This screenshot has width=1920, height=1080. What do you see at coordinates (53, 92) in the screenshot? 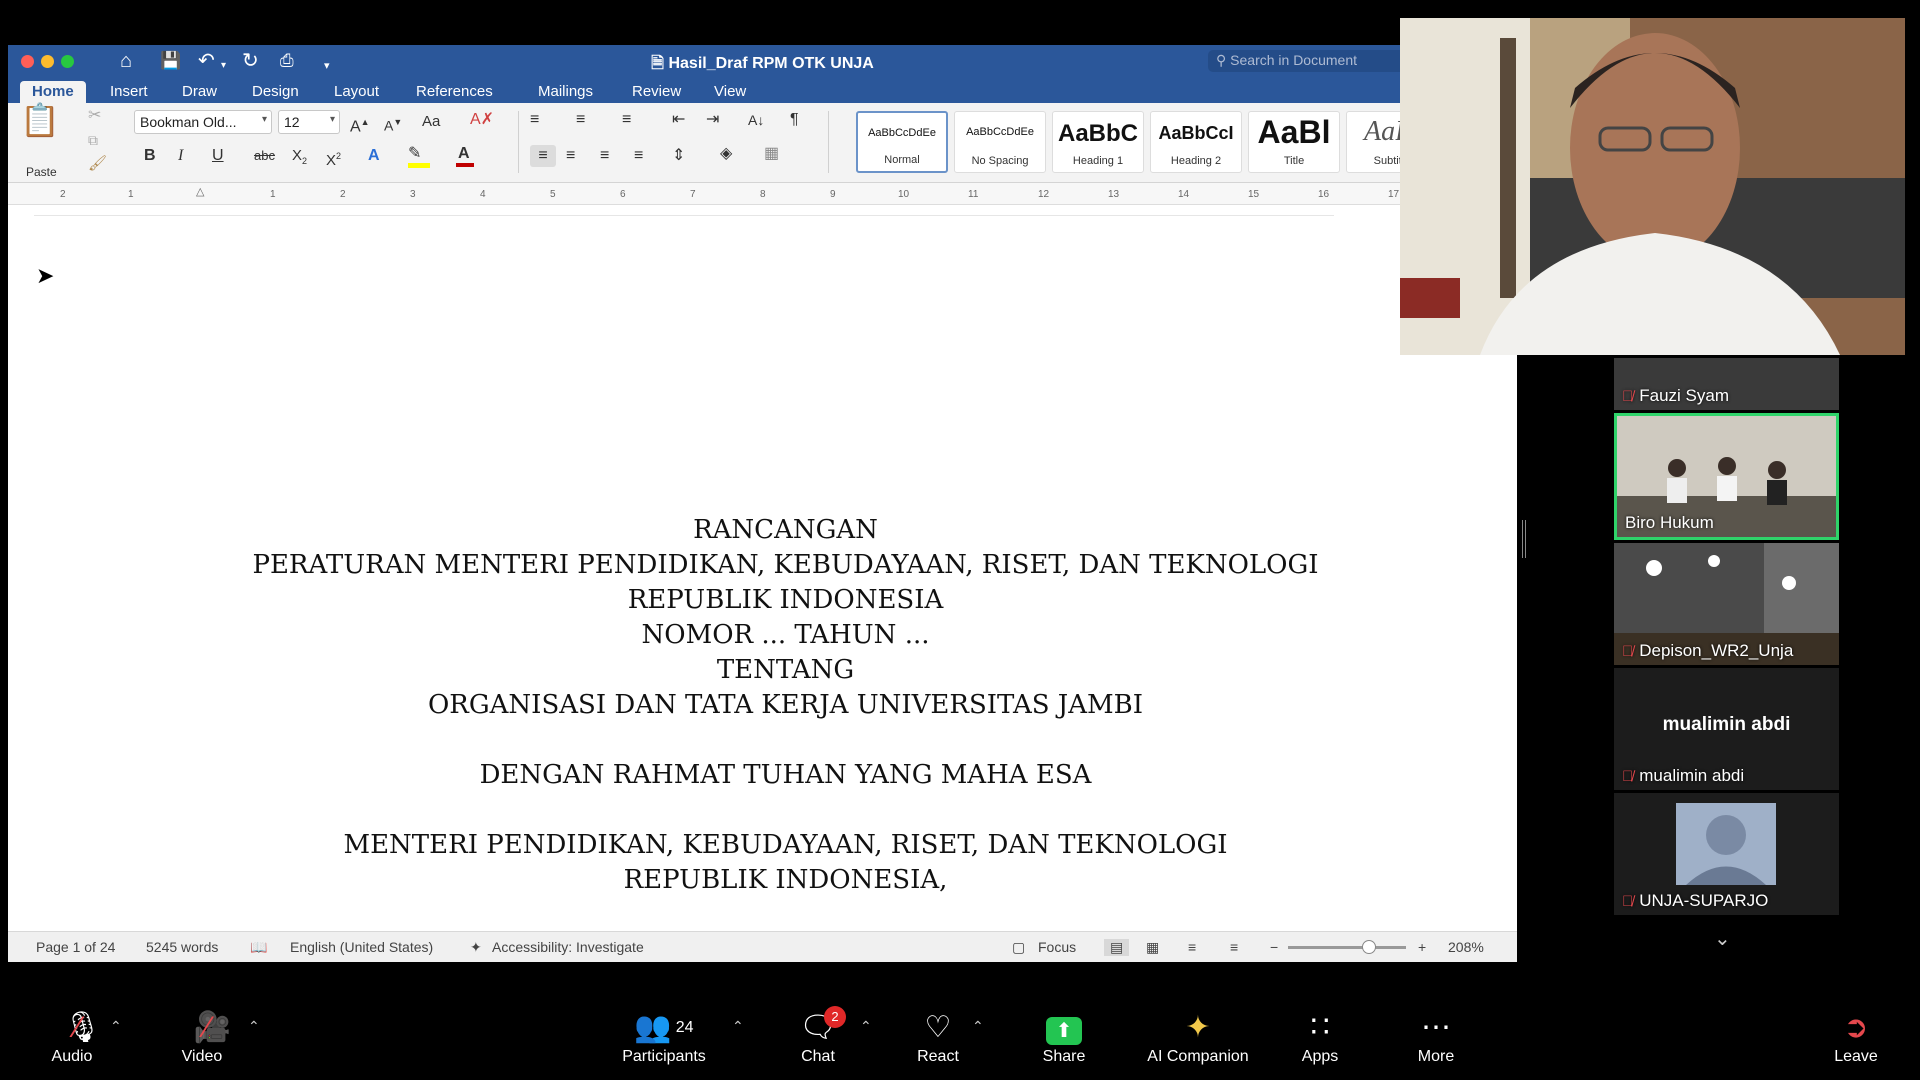
I see `tab-home: Home` at bounding box center [53, 92].